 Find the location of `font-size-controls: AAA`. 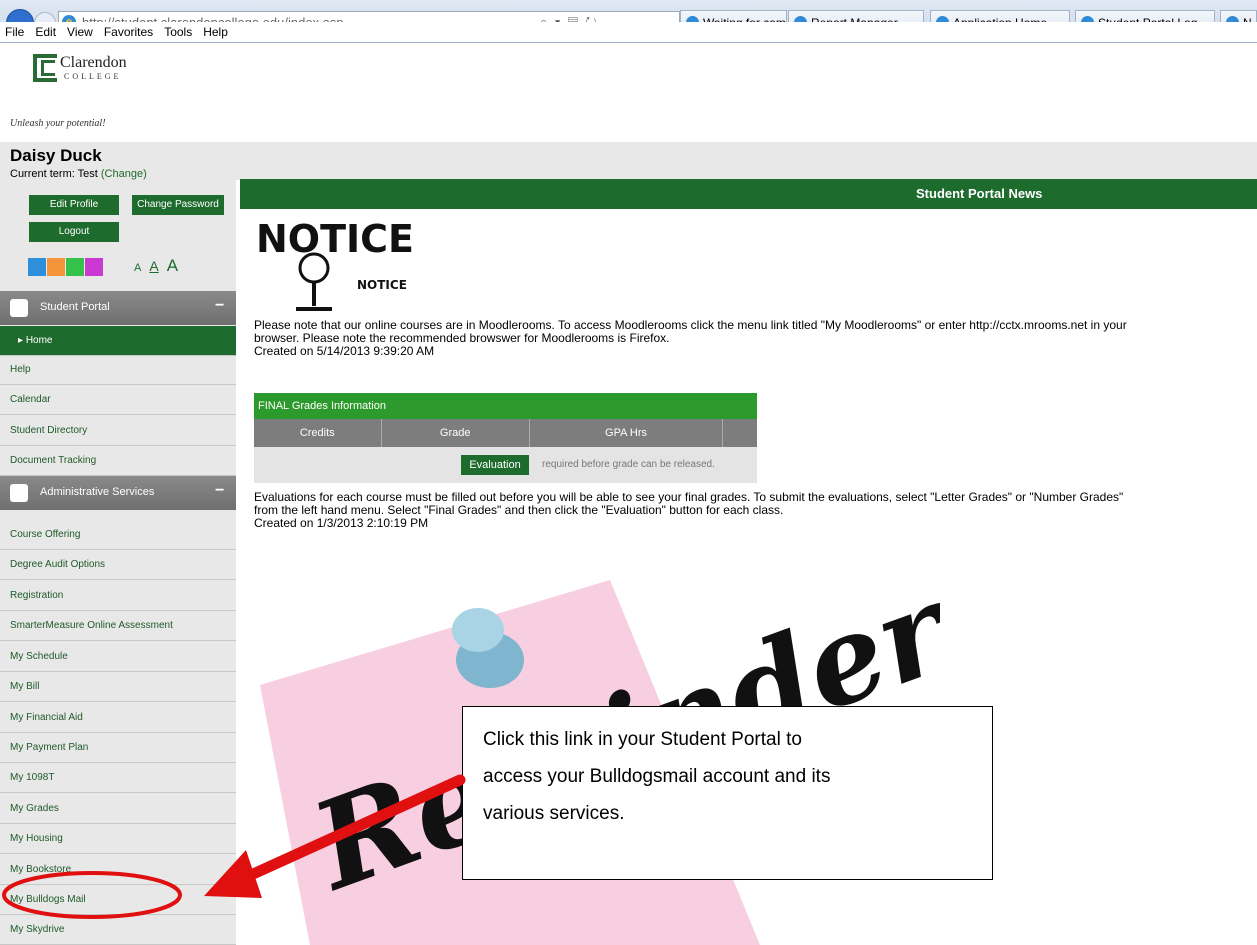

font-size-controls: AAA is located at coordinates (156, 266).